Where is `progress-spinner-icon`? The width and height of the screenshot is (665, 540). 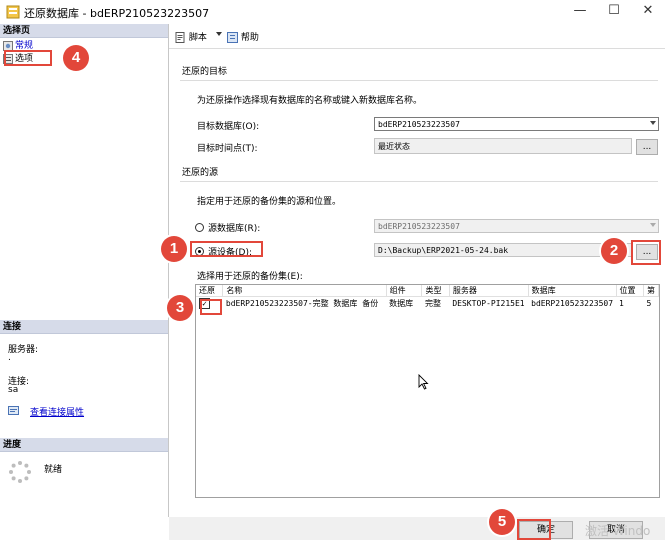
progress-spinner-icon is located at coordinates (20, 472).